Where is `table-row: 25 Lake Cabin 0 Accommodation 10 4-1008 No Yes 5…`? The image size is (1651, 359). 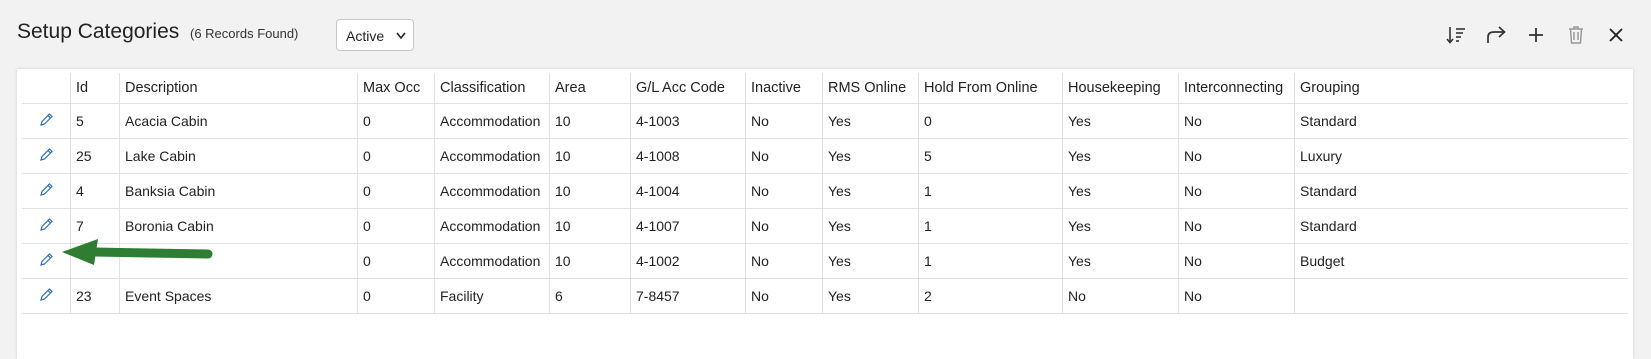 table-row: 25 Lake Cabin 0 Accommodation 10 4-1008 No Yes 5… is located at coordinates (825, 156).